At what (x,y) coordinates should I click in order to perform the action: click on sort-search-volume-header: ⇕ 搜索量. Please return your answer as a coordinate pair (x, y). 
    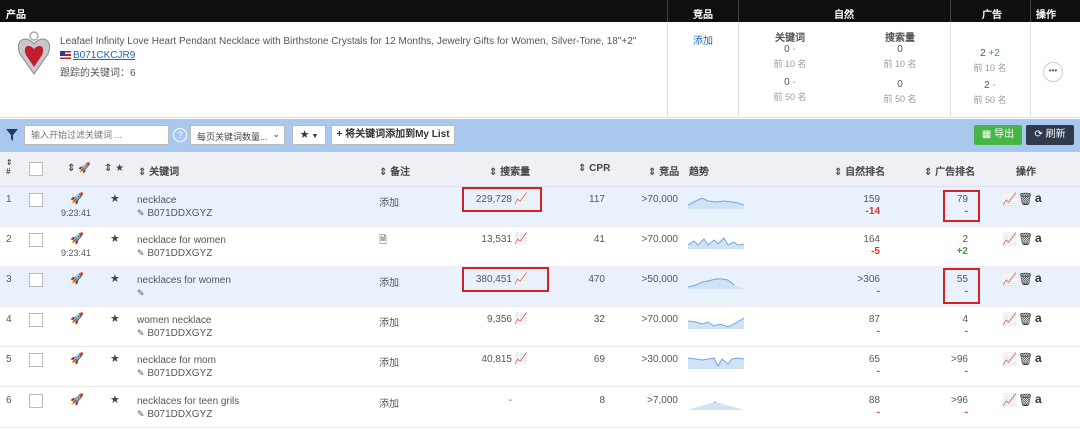
    Looking at the image, I should click on (509, 170).